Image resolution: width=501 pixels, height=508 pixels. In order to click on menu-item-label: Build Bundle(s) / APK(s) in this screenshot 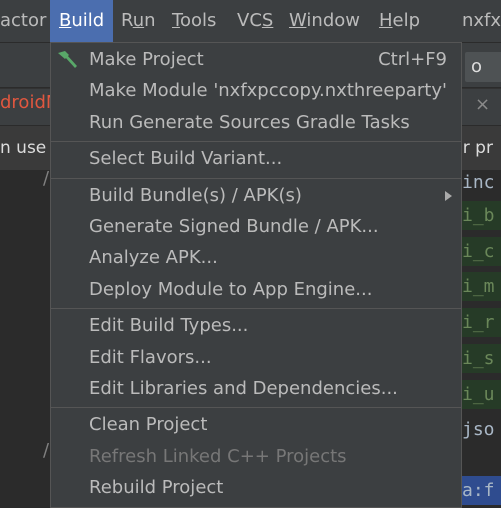, I will do `click(195, 195)`.